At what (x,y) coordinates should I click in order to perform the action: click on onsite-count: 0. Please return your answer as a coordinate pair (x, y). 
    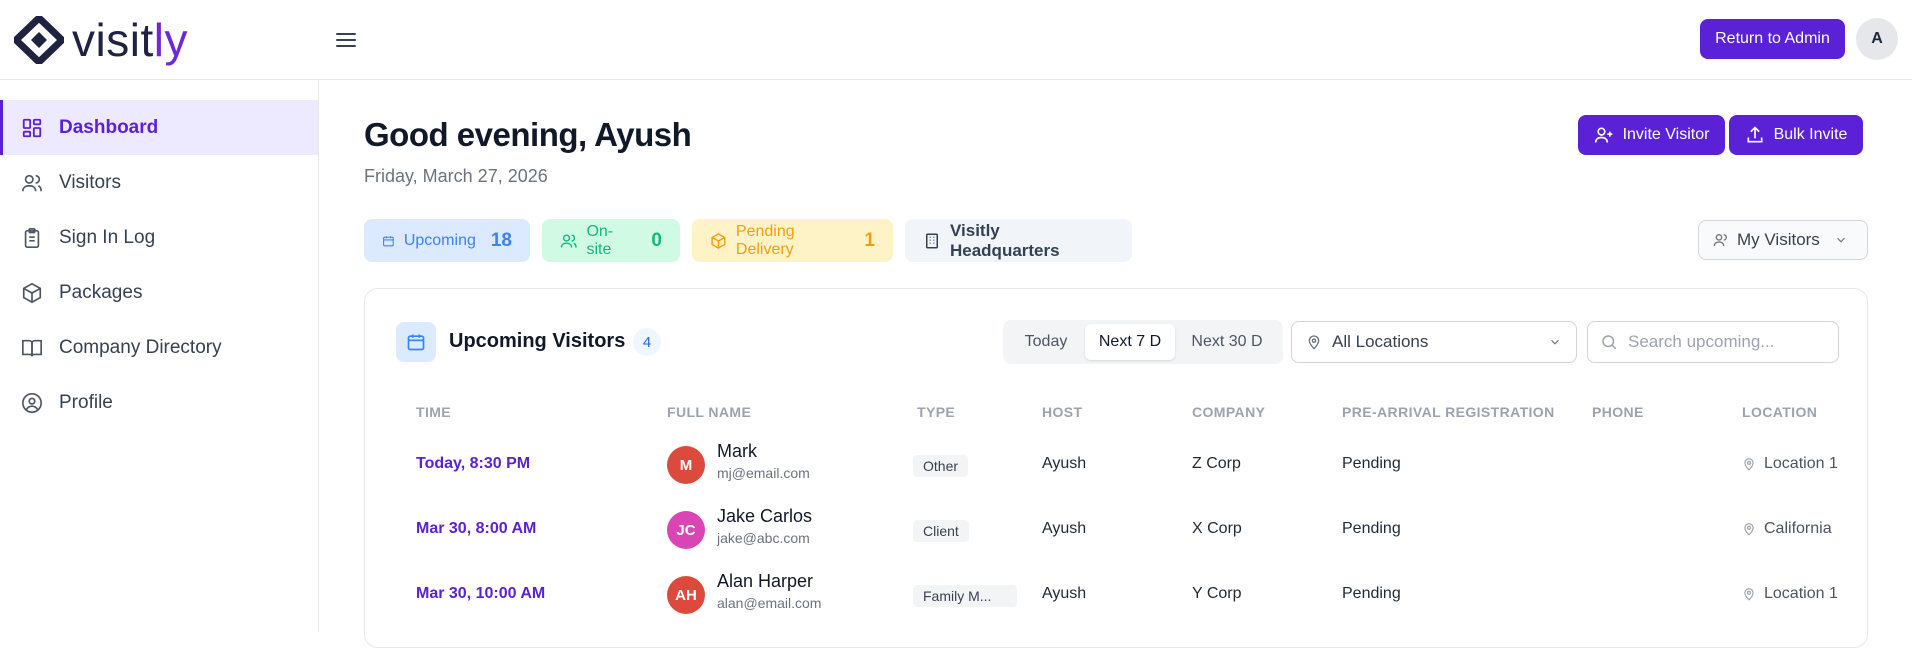
    Looking at the image, I should click on (656, 240).